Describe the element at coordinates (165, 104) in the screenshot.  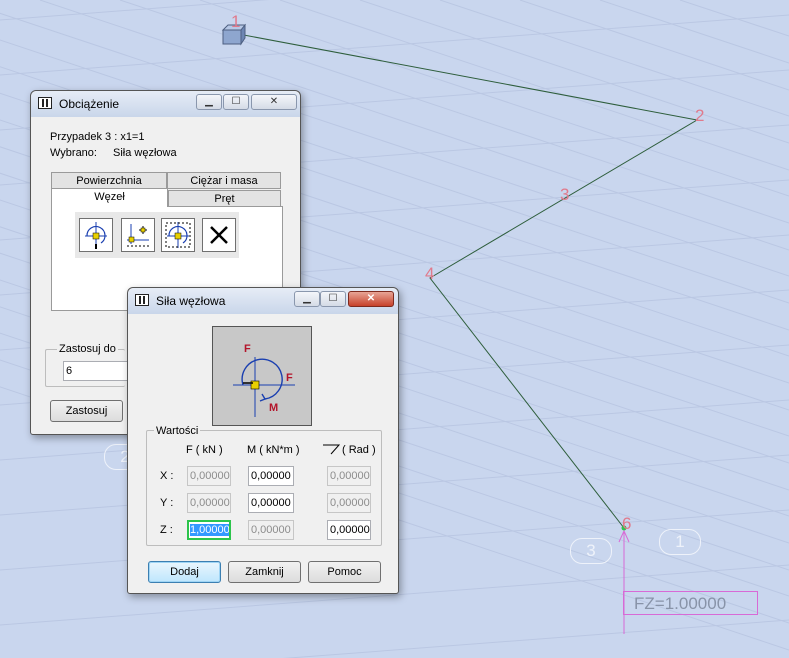
I see `load-dialog-titlebar: Obciążenie ▁ ☐ ✕` at that location.